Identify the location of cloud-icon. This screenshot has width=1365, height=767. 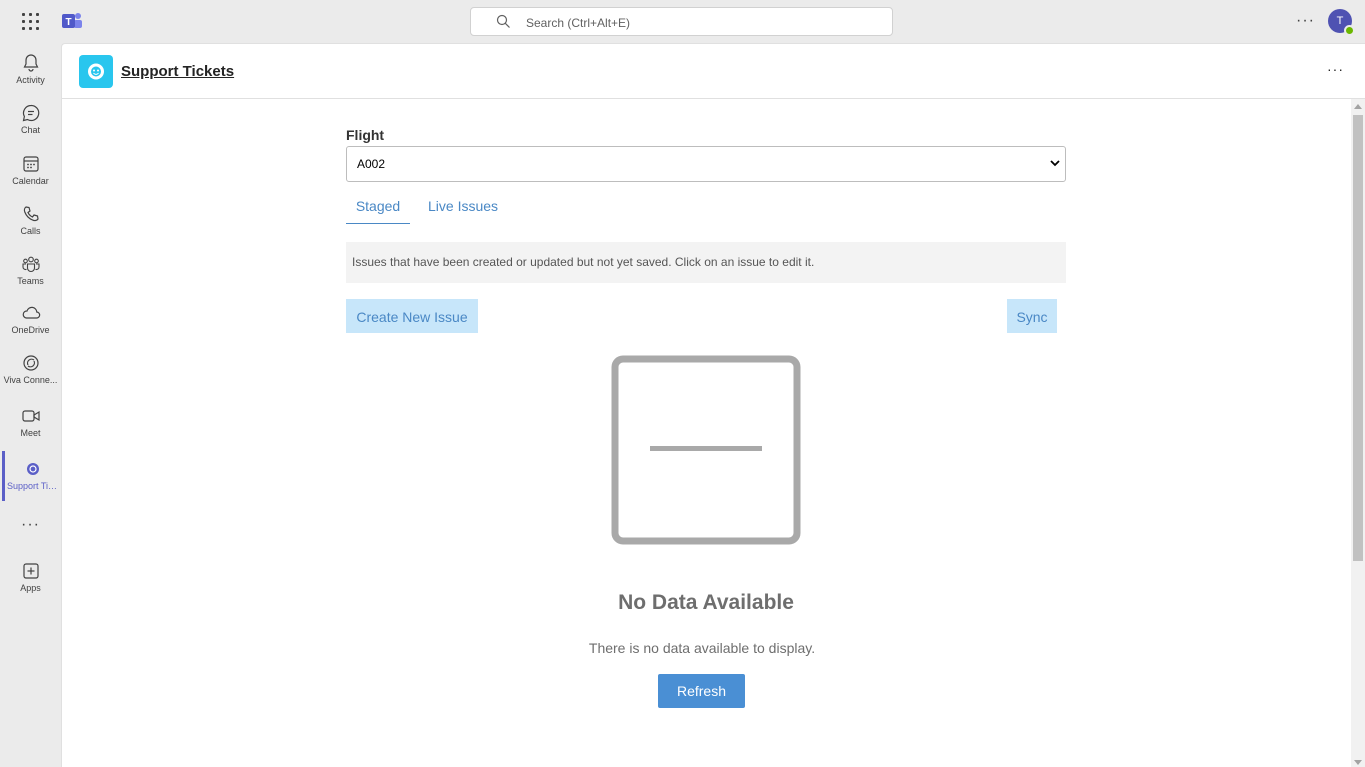
(31, 312).